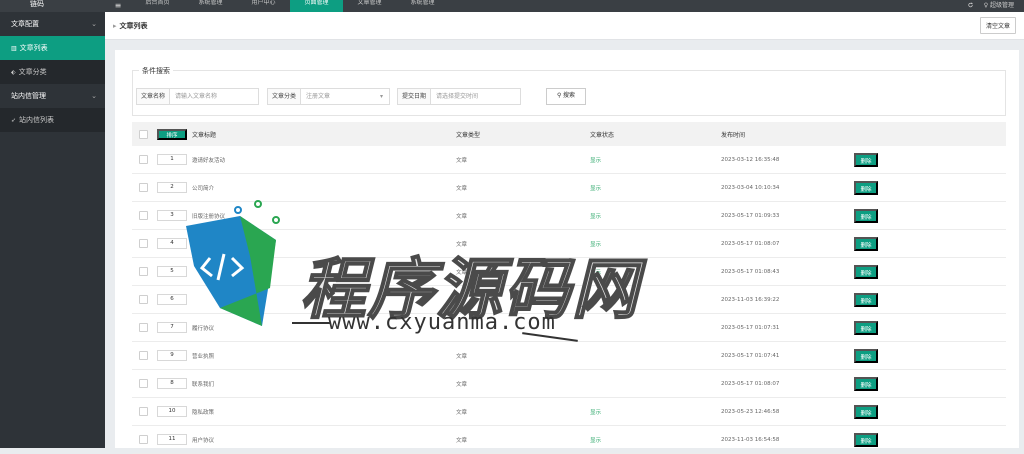 The height and width of the screenshot is (454, 1024). I want to click on name-field-label: 文章名称, so click(153, 96).